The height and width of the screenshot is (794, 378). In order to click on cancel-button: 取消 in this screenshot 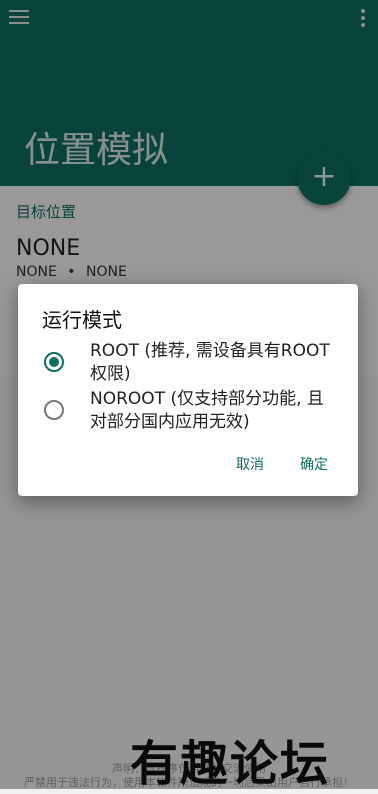, I will do `click(250, 464)`.